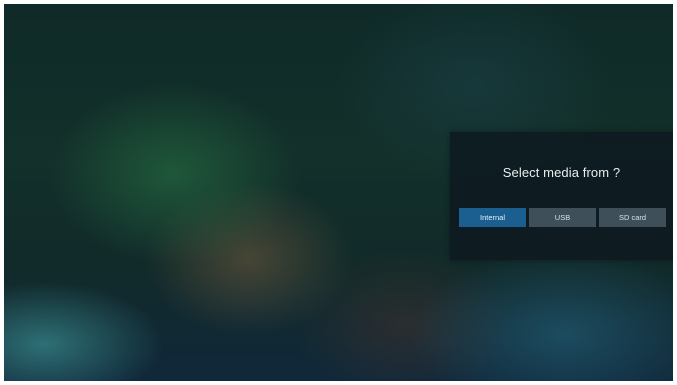 This screenshot has width=677, height=385. Describe the element at coordinates (561, 172) in the screenshot. I see `dialog-title: Select media from ?` at that location.